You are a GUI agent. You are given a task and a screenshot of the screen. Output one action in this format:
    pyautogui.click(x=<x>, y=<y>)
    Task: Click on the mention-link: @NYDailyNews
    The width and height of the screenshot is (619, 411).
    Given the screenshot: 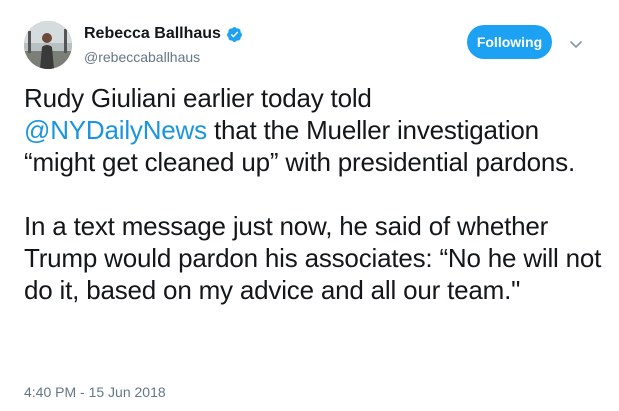 What is the action you would take?
    pyautogui.click(x=115, y=130)
    